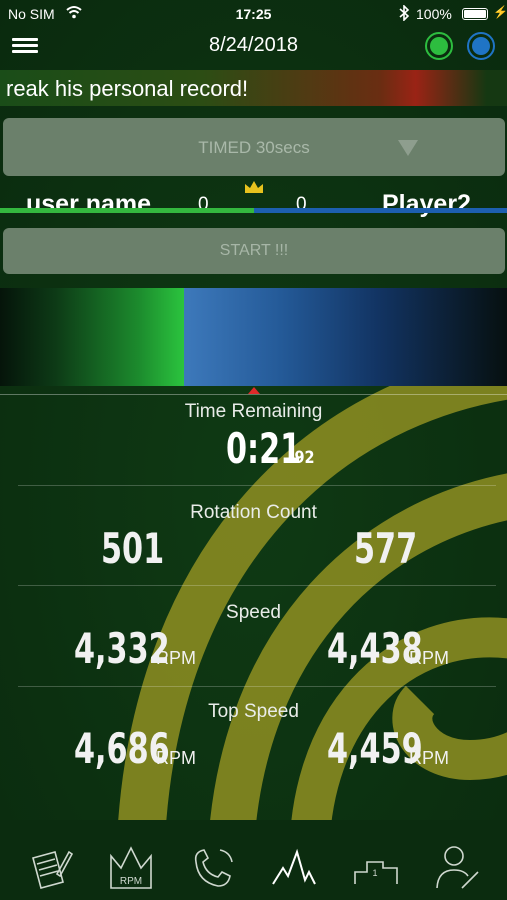 This screenshot has height=900, width=507. I want to click on progress-band, so click(253, 337).